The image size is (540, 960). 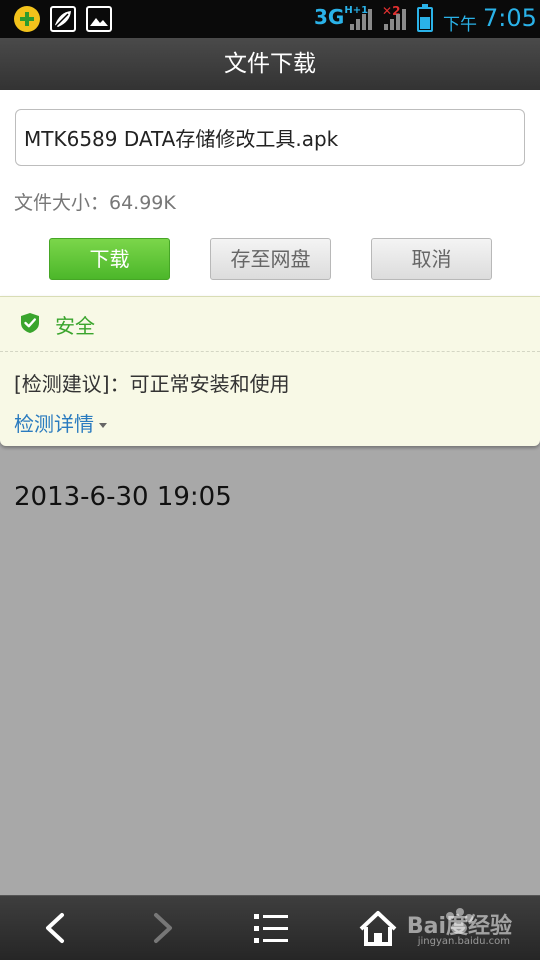 What do you see at coordinates (56, 928) in the screenshot?
I see `back-icon` at bounding box center [56, 928].